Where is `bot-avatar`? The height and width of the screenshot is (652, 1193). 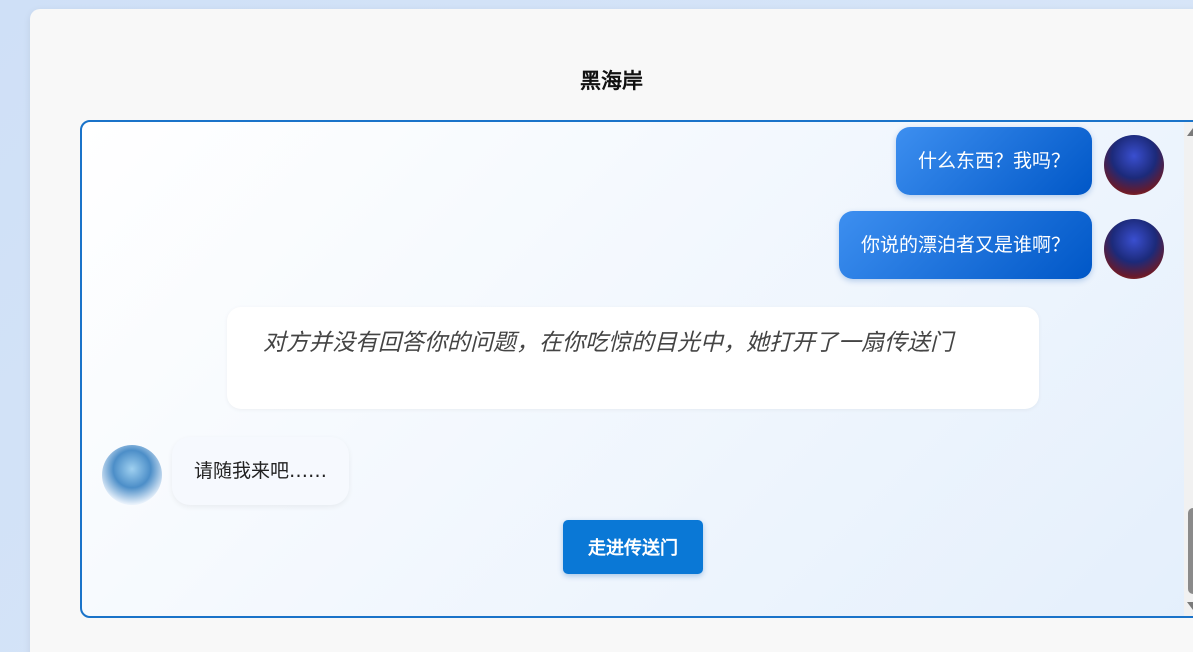
bot-avatar is located at coordinates (132, 475).